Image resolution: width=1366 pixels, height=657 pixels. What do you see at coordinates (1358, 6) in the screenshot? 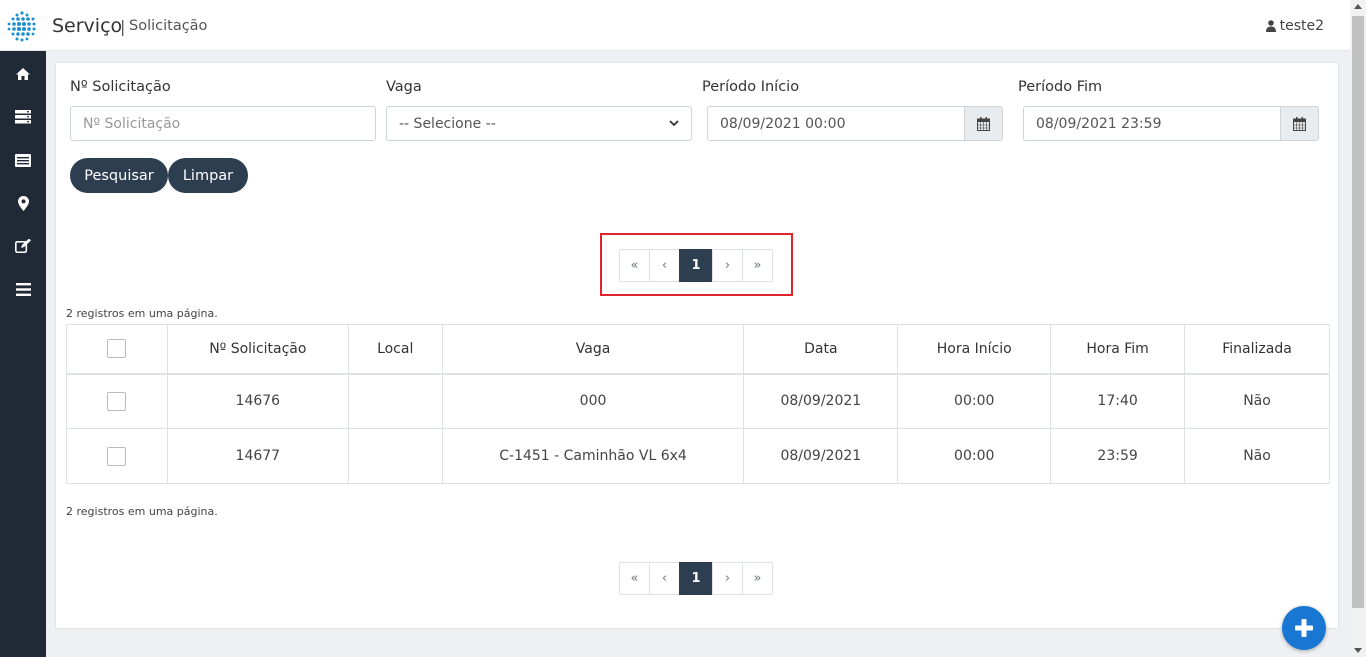
I see `scroll-up-arrow` at bounding box center [1358, 6].